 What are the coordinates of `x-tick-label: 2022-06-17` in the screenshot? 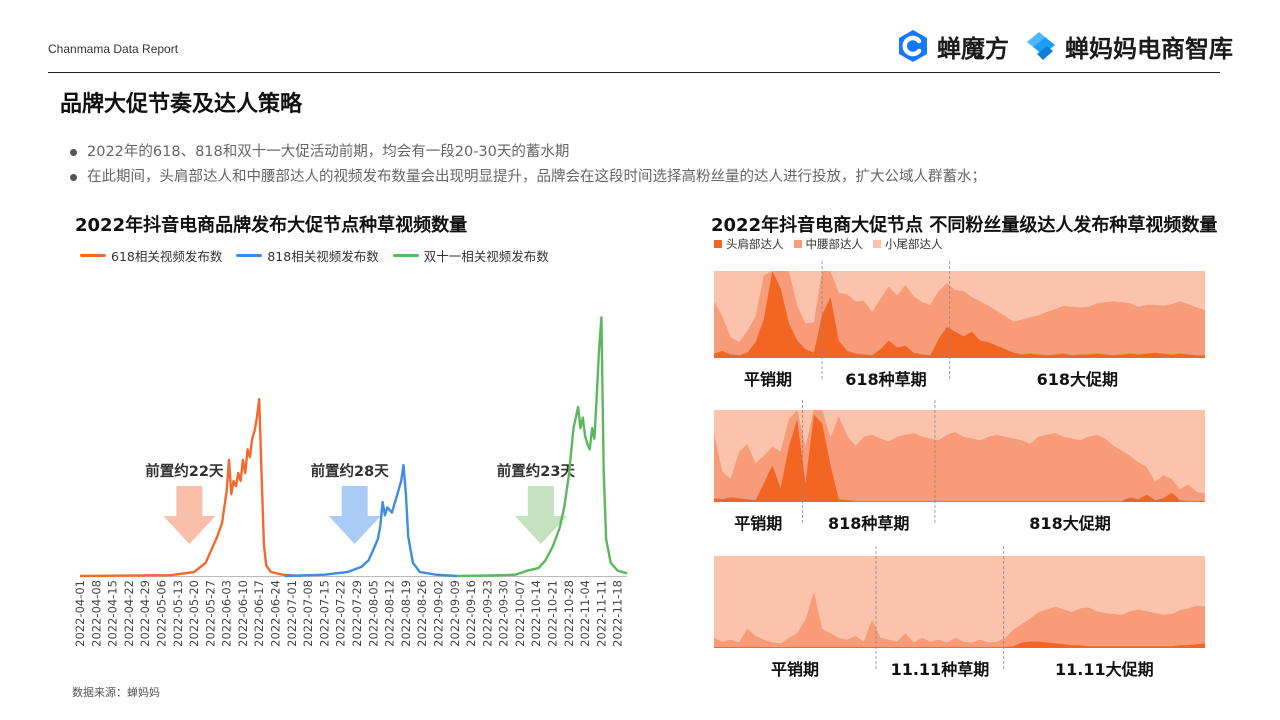 It's located at (259, 613).